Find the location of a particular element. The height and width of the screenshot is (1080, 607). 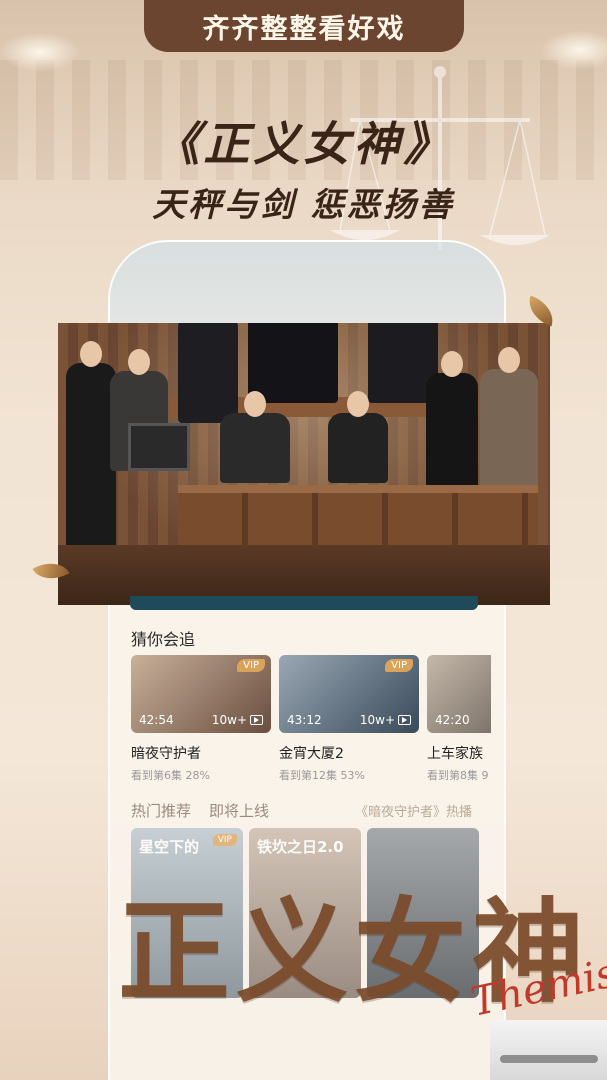

top-banner: 齐齐整整看好戏 is located at coordinates (304, 26).